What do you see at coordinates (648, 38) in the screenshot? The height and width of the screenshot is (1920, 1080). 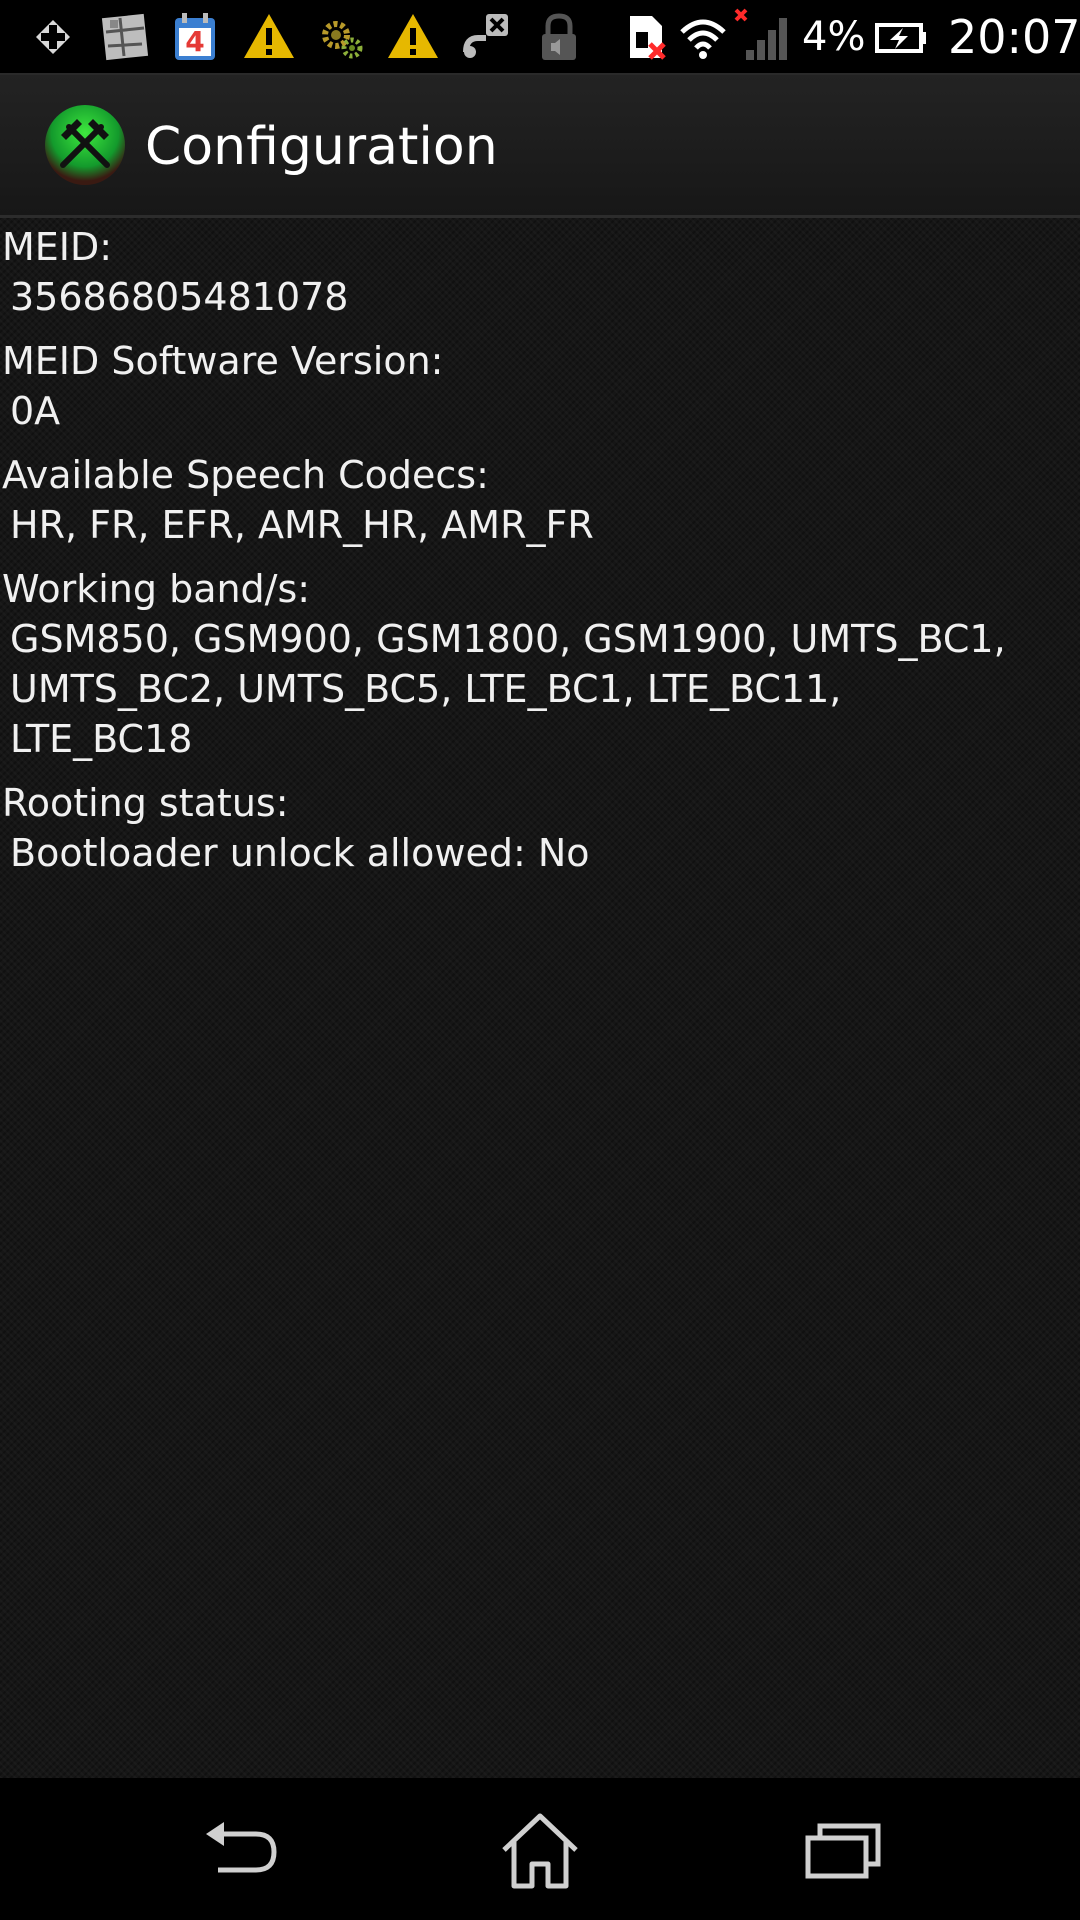 I see `no-sim-icon` at bounding box center [648, 38].